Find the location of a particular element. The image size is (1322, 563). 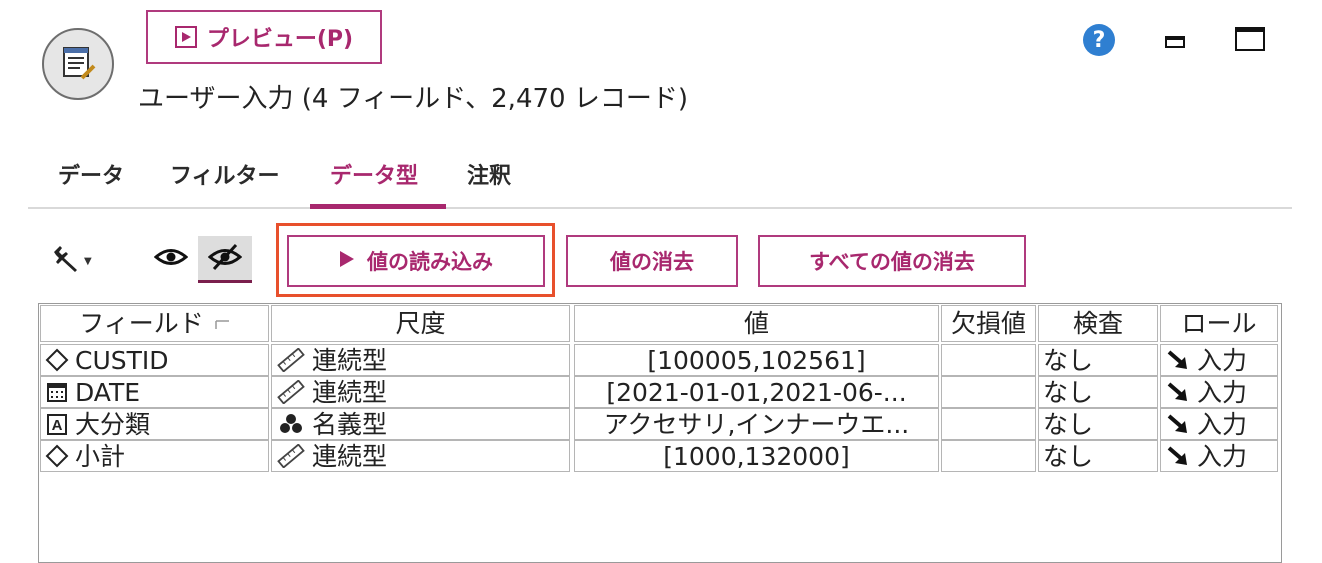

tools-menu-button: ▼ is located at coordinates (75, 261).